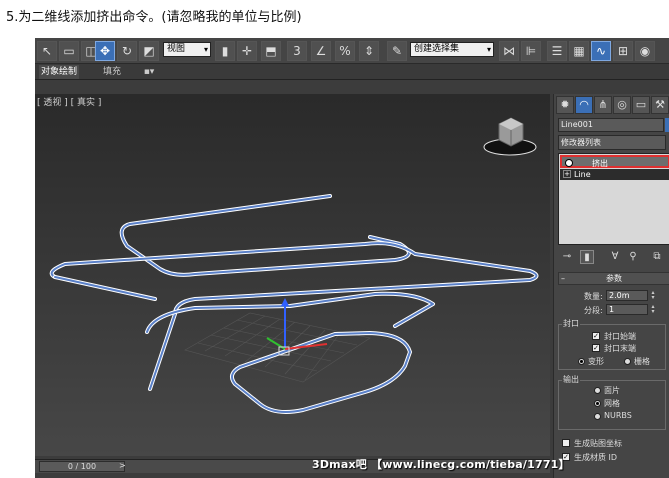 The image size is (669, 478). I want to click on keyboard-shortcut-icon: ⬒, so click(271, 51).